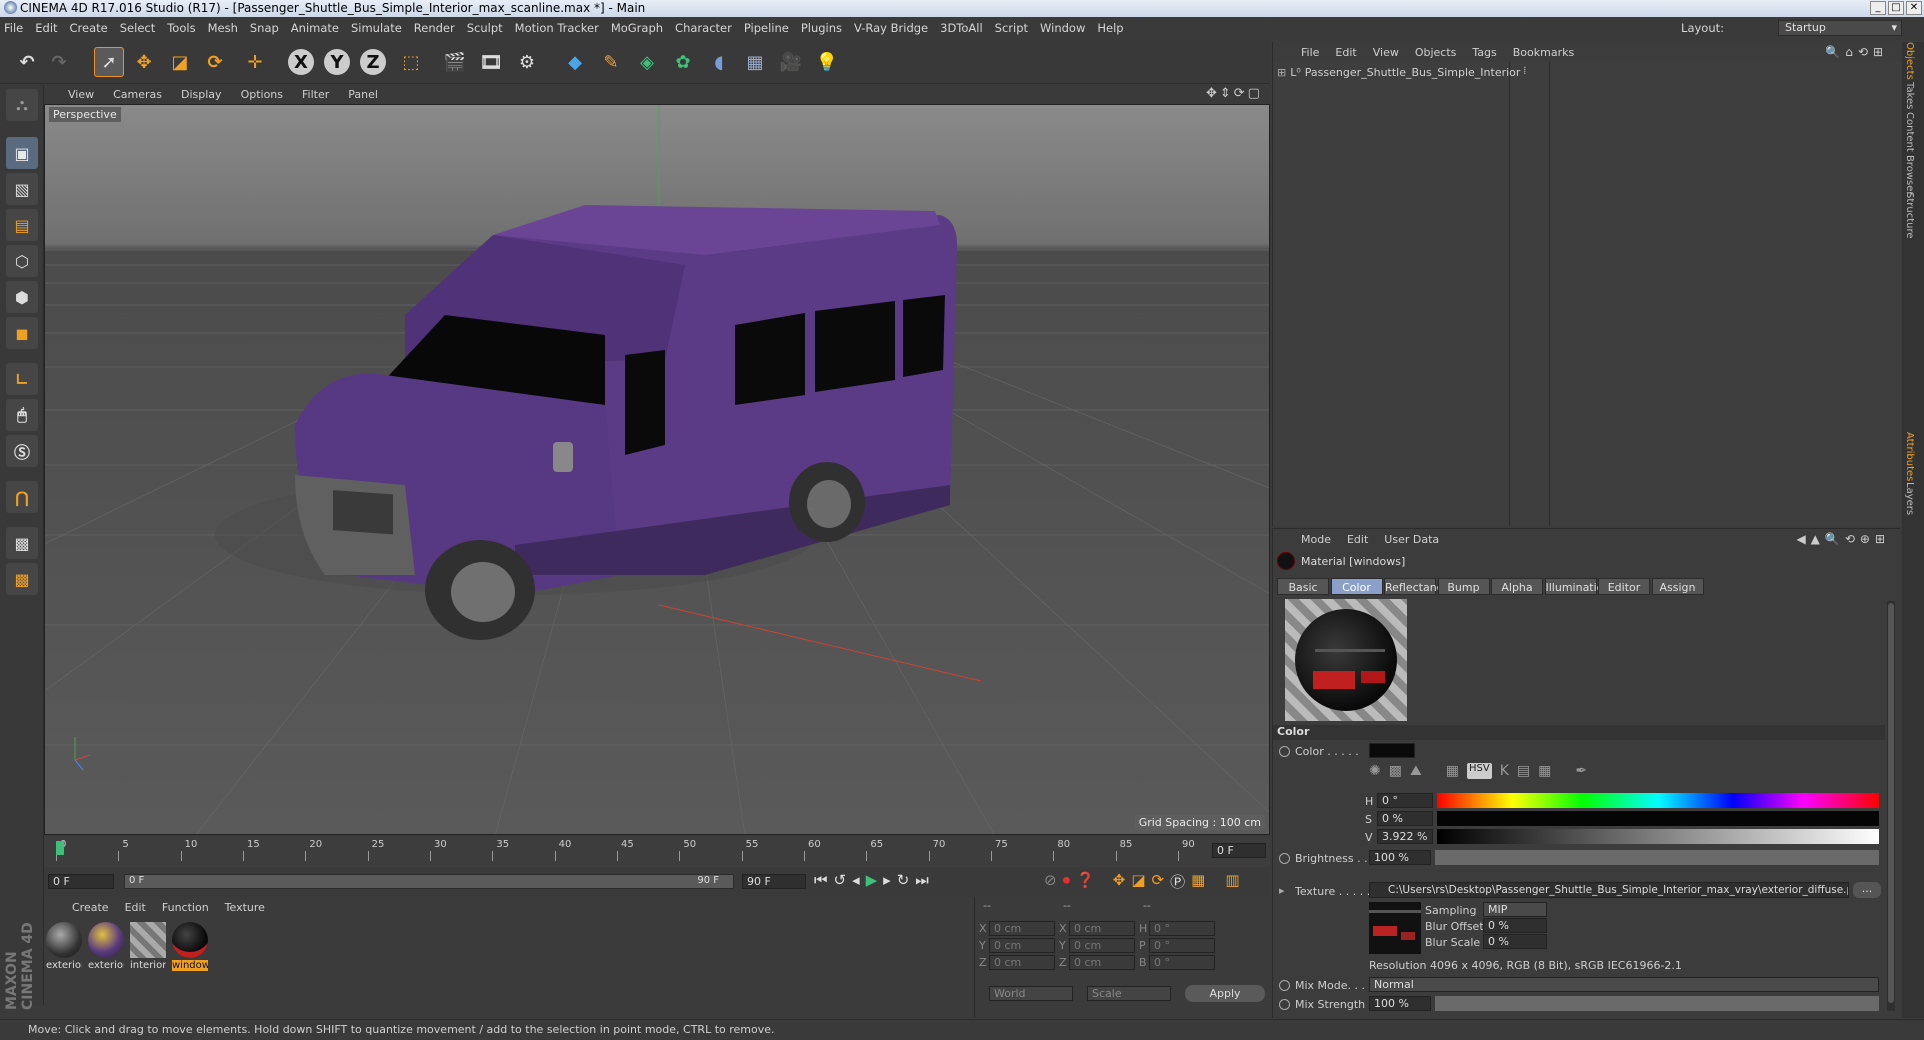  Describe the element at coordinates (22, 543) in the screenshot. I see `lock-workplane-icon: ▩` at that location.